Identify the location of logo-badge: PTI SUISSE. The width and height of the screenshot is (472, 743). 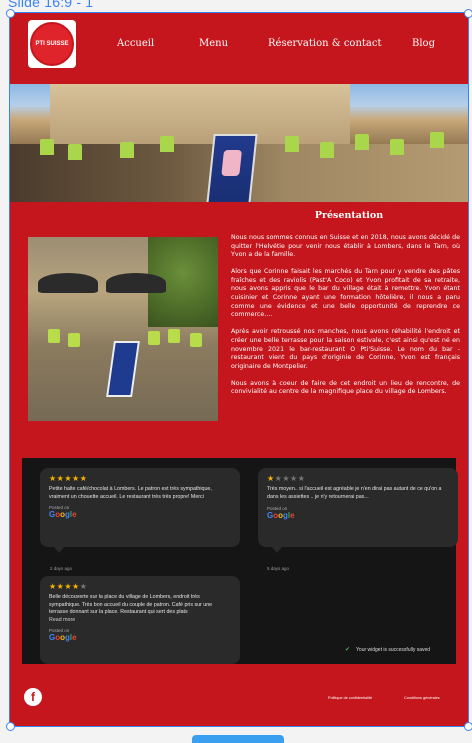
(52, 44).